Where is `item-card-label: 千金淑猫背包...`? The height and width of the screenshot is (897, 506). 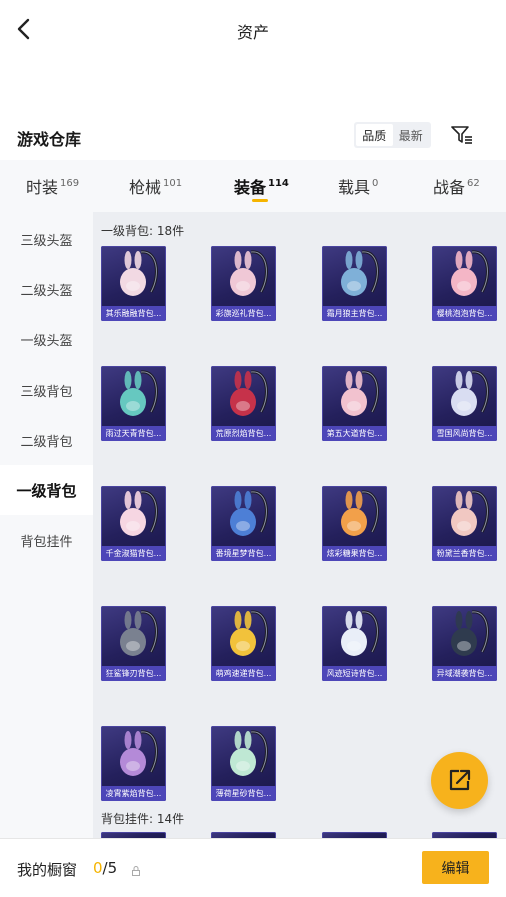 item-card-label: 千金淑猫背包... is located at coordinates (133, 553).